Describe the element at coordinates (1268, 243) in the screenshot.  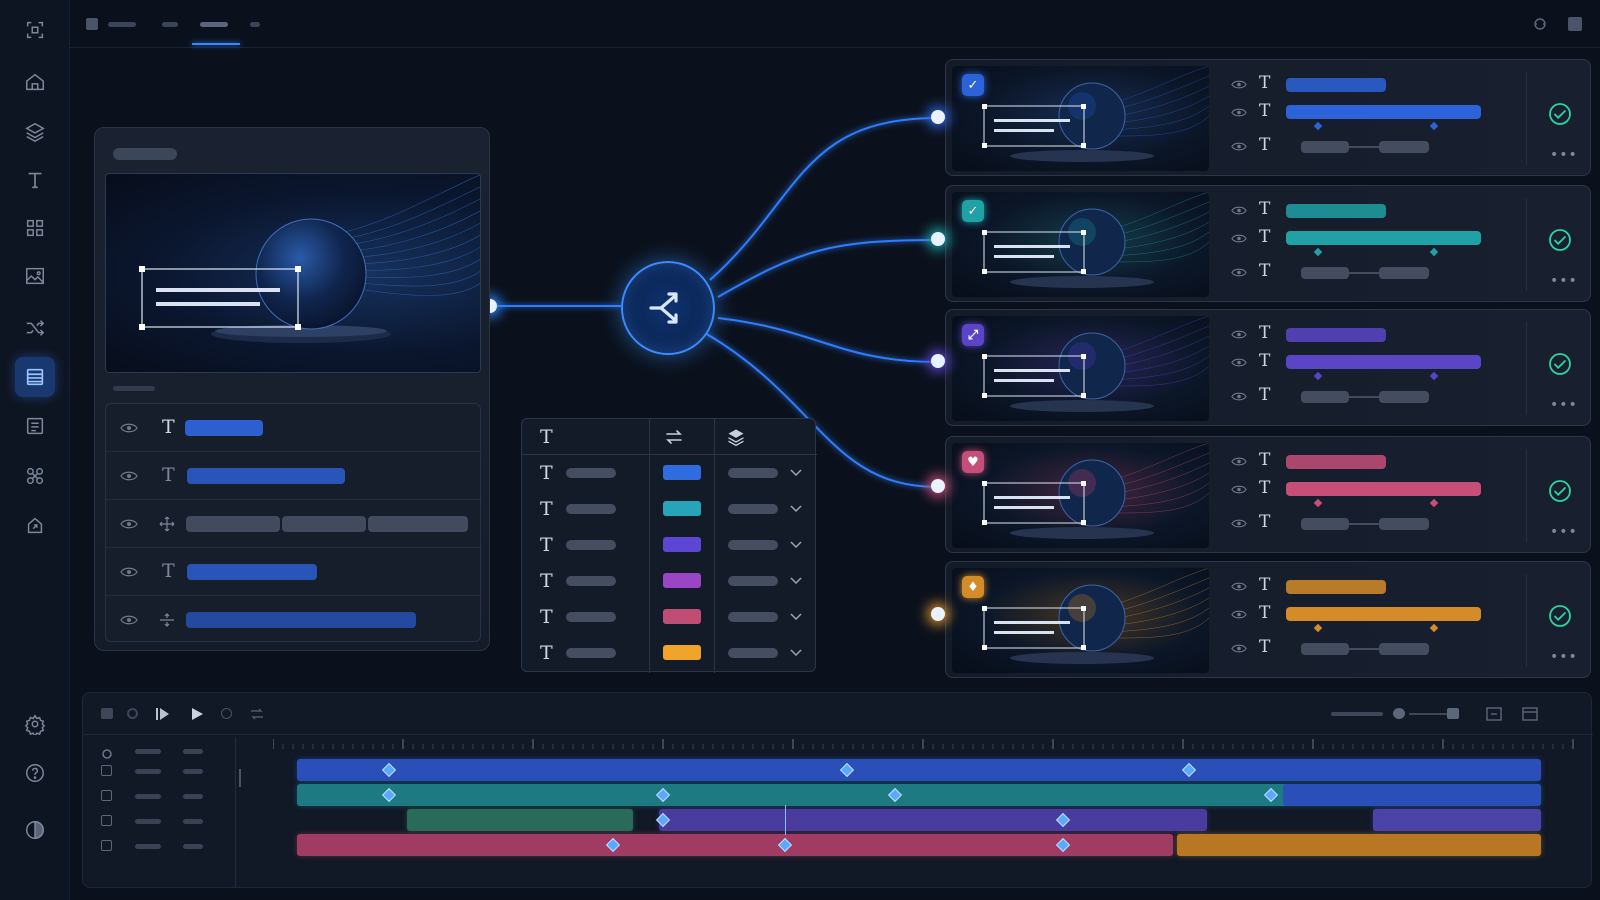
I see `variant-teal: ✓ T T T •••` at that location.